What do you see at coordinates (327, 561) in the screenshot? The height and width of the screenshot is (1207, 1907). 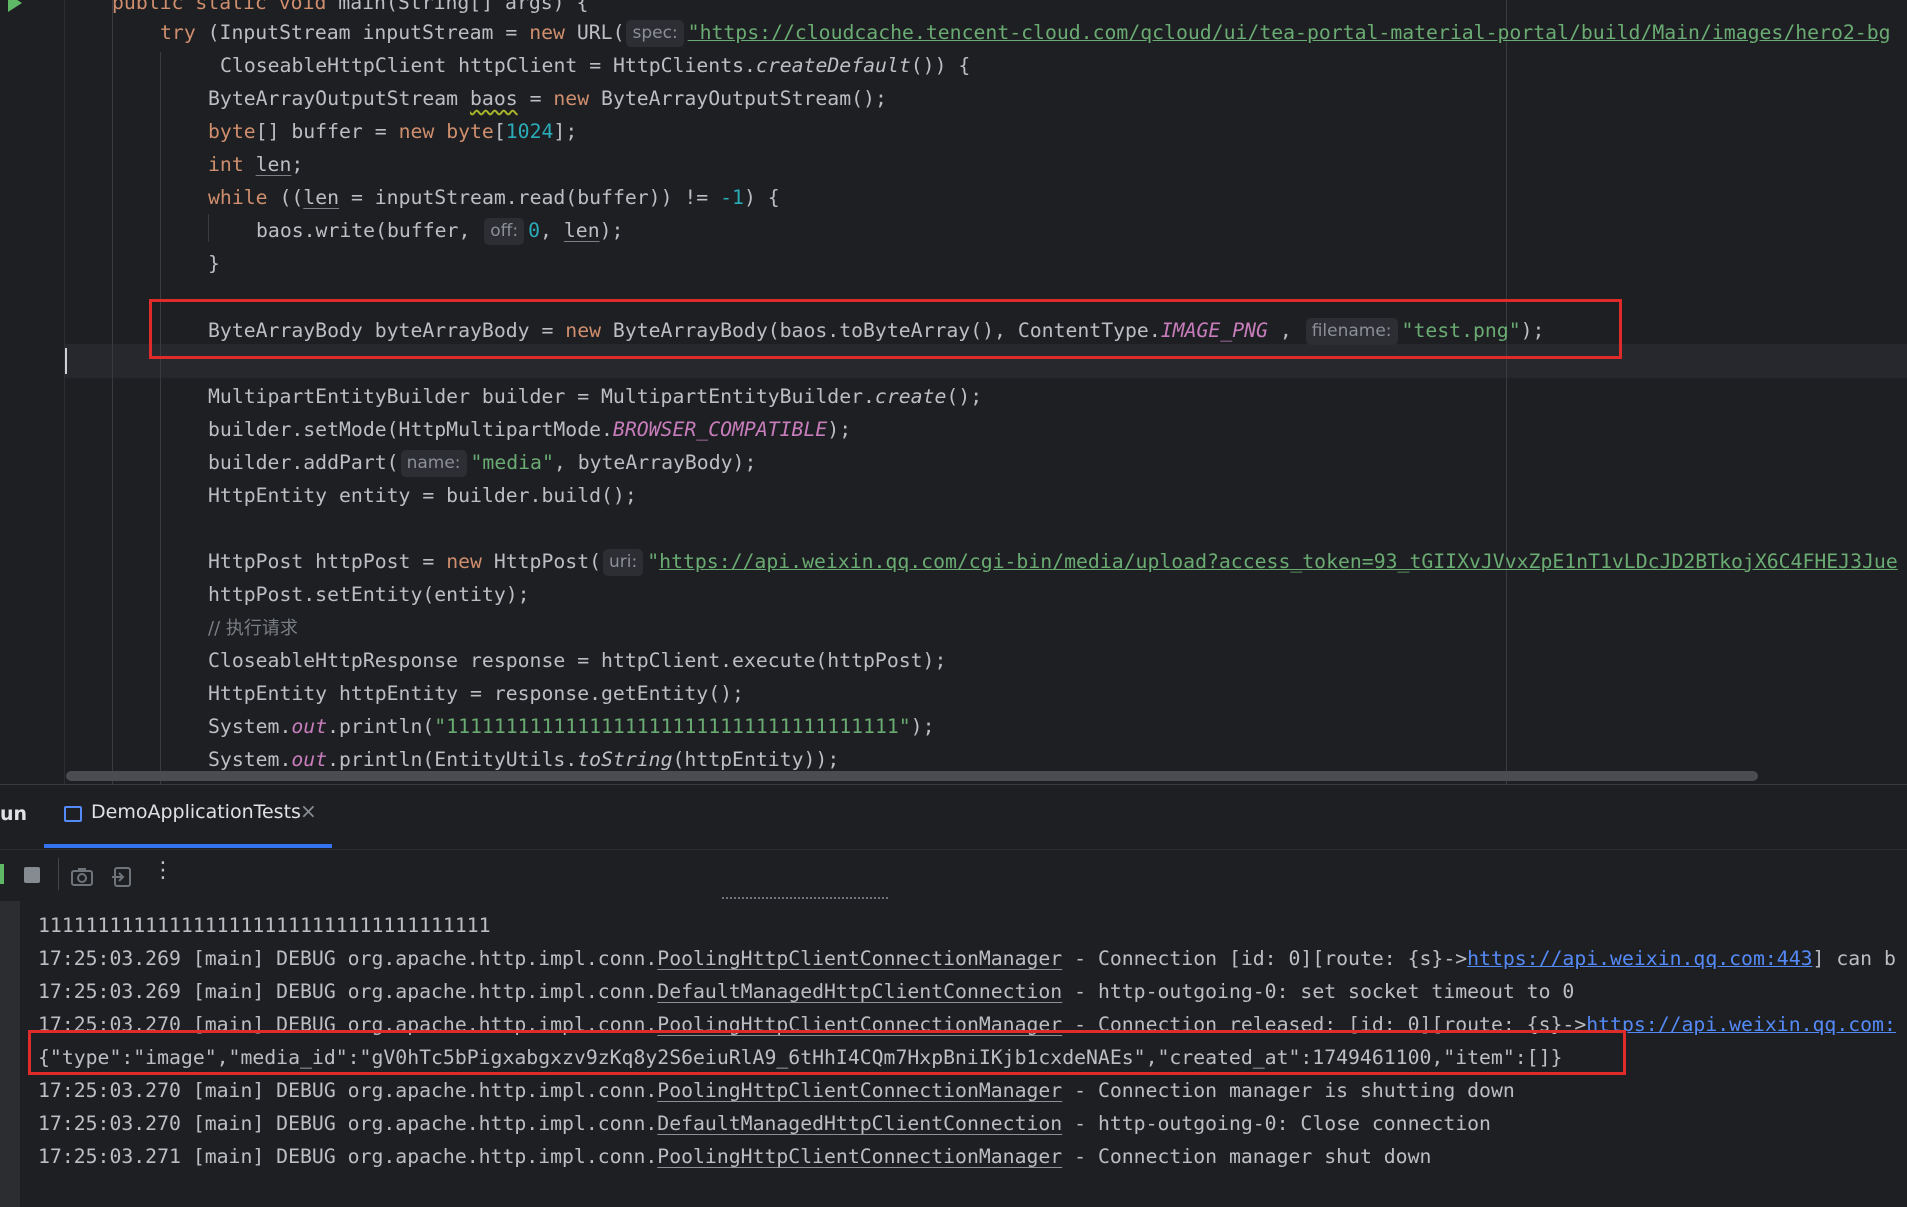 I see `code-token: HttpPost httpPost =` at bounding box center [327, 561].